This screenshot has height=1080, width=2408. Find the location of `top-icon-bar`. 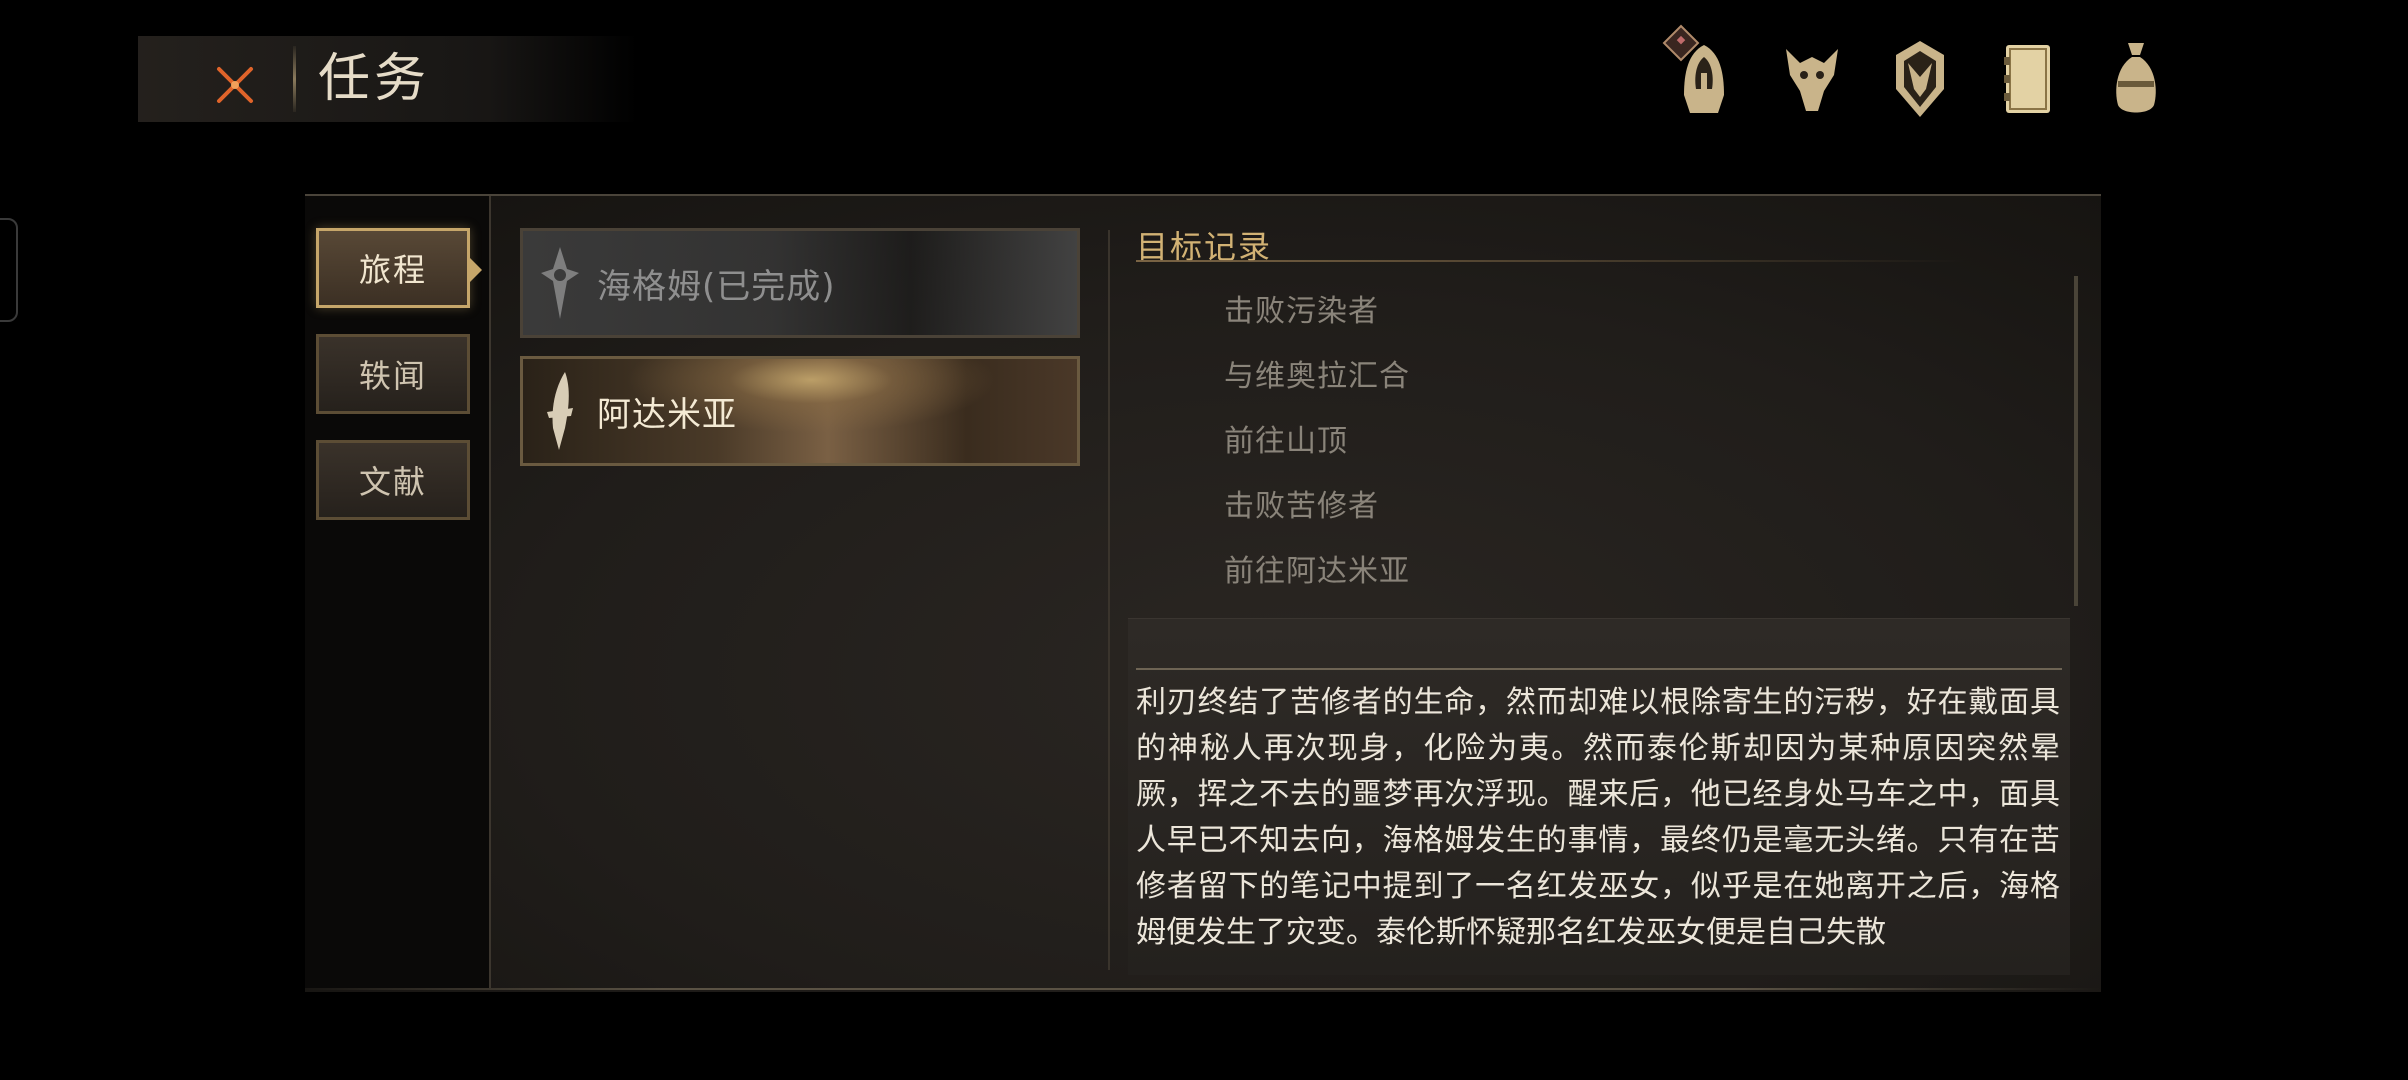

top-icon-bar is located at coordinates (1926, 74).